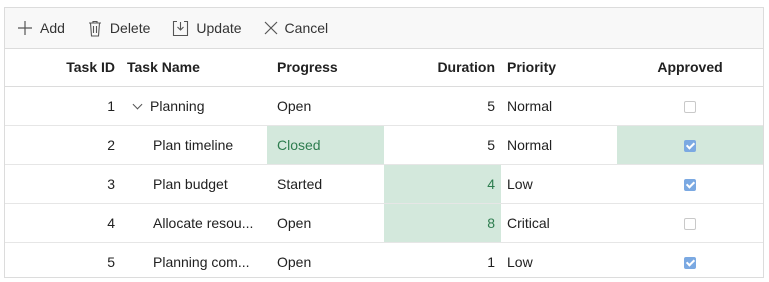  I want to click on header-progress: Progress, so click(325, 68).